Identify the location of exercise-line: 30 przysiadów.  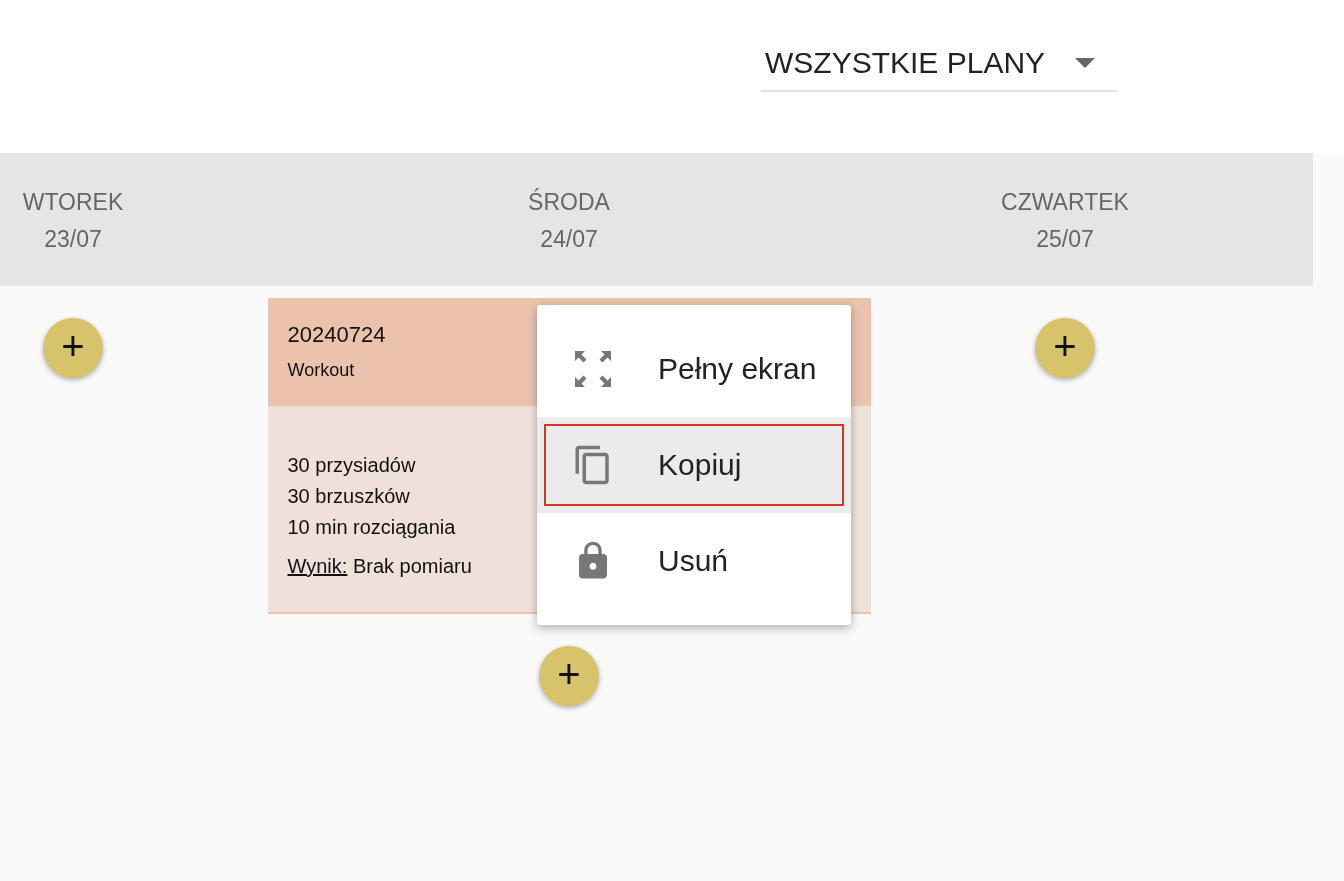
(351, 465).